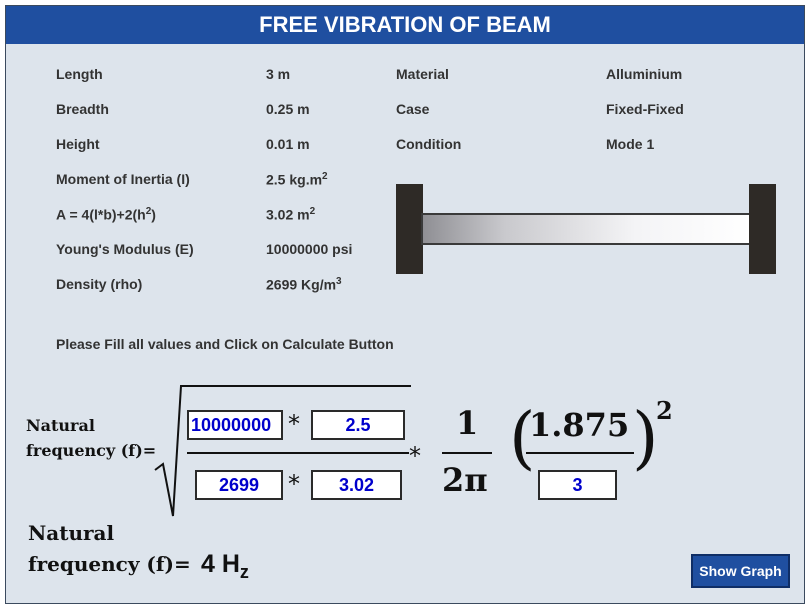 The width and height of the screenshot is (809, 608). I want to click on moment-of-inertia-input, so click(358, 425).